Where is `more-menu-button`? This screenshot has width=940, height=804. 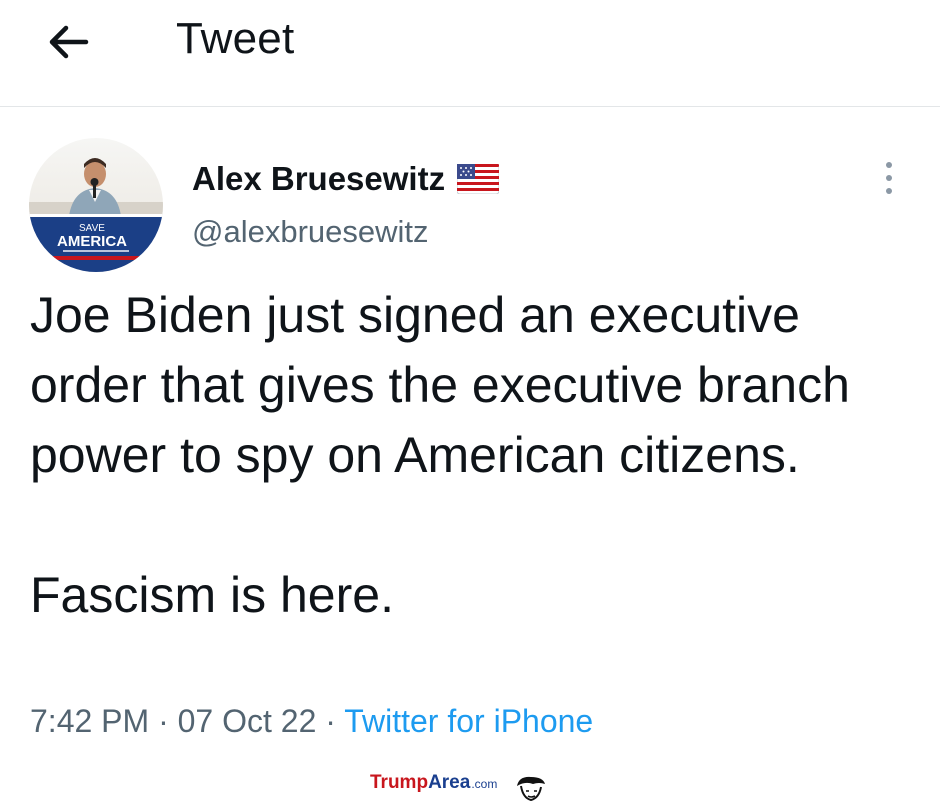
more-menu-button is located at coordinates (889, 178).